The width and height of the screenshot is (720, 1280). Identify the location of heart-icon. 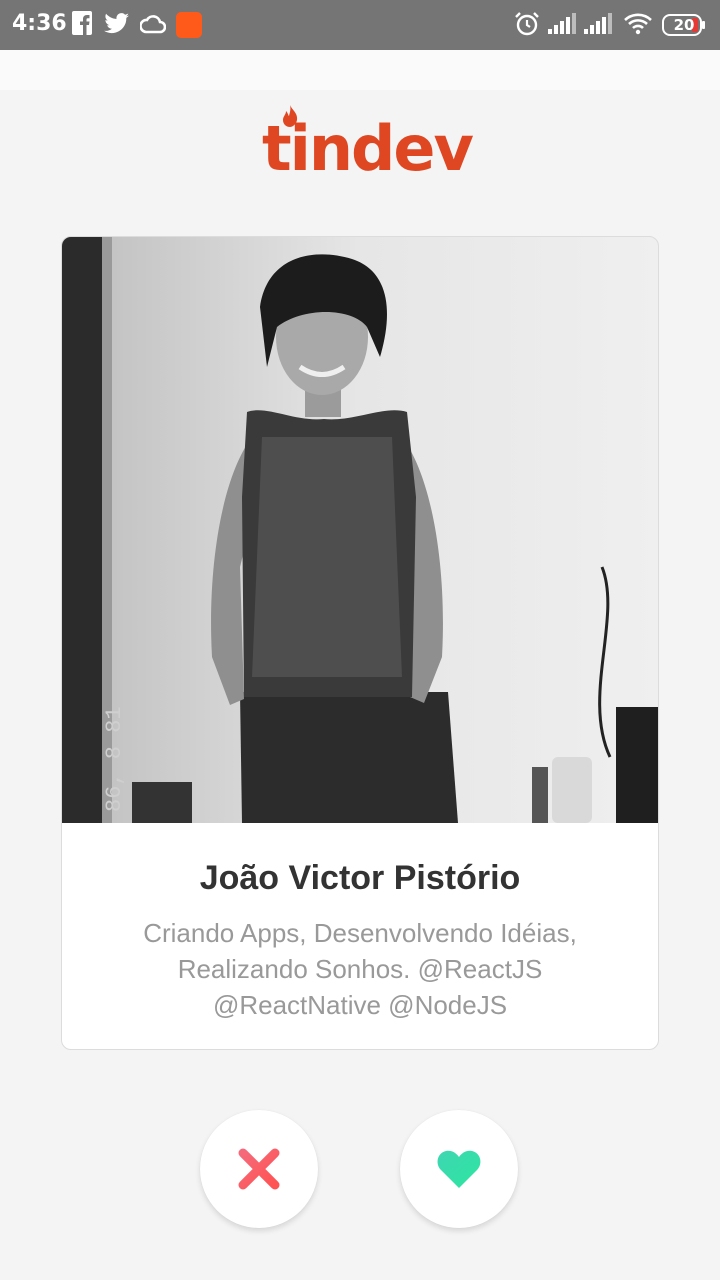
(459, 1169).